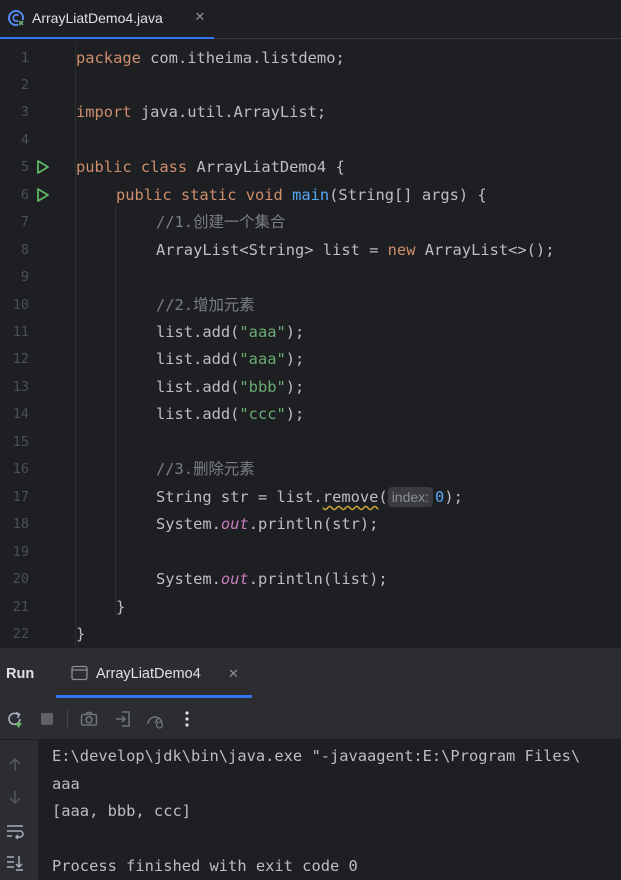  What do you see at coordinates (20, 497) in the screenshot?
I see `line-number: 17` at bounding box center [20, 497].